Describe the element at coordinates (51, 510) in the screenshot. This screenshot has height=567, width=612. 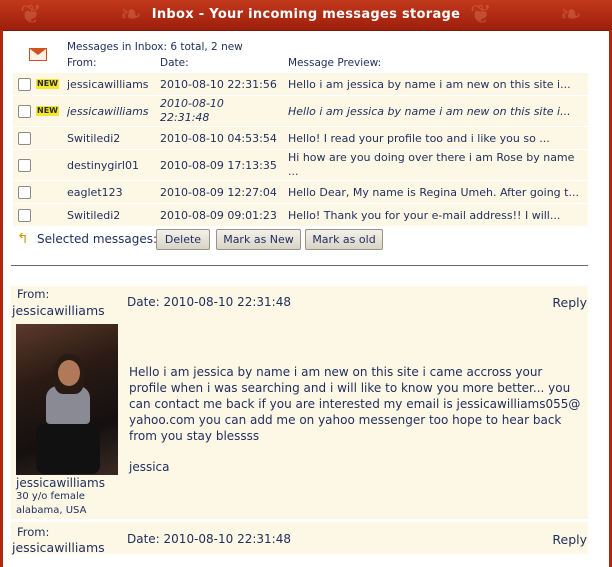
I see `sender-location: alabama, USA` at that location.